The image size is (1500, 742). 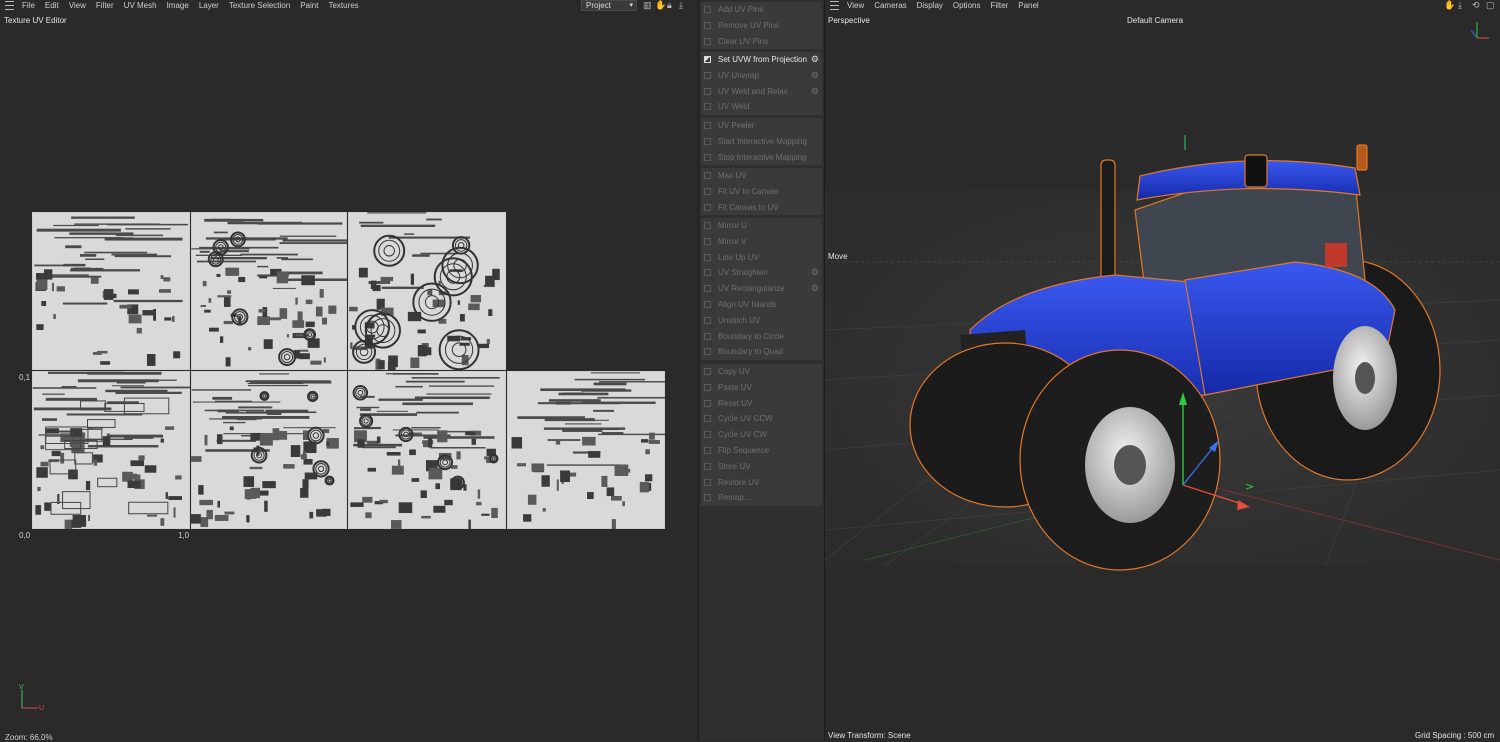 I want to click on cmd-mirror-u: Mirror U, so click(x=761, y=226).